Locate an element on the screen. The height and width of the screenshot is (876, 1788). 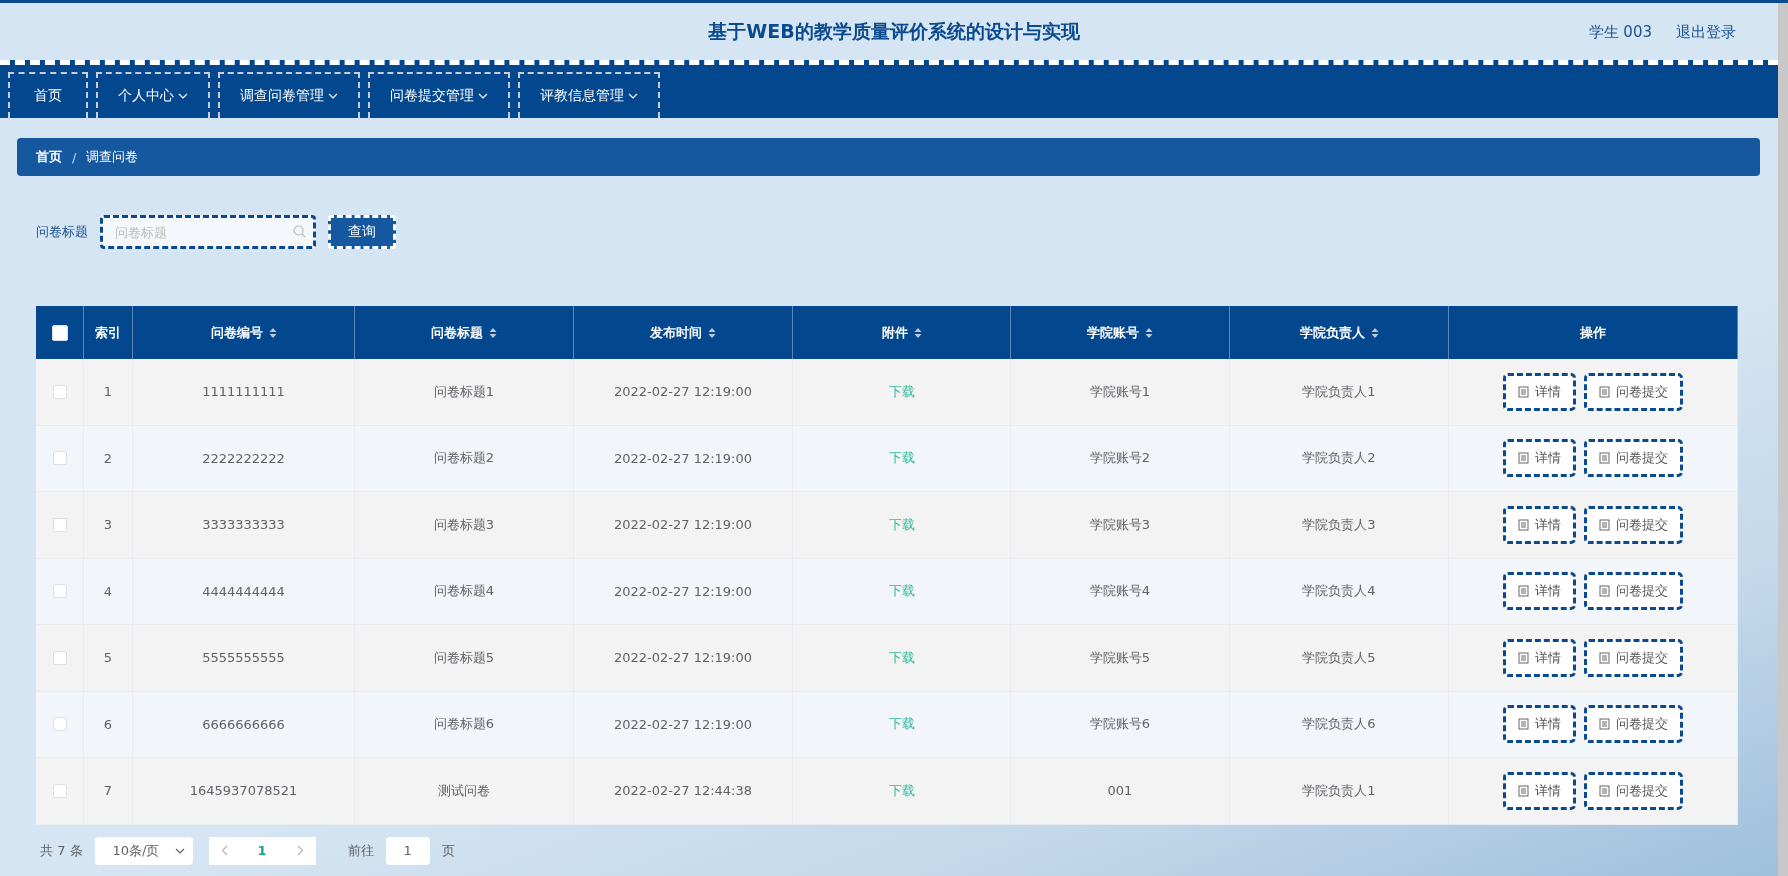
table-cell: 学院负责人5 is located at coordinates (1339, 657).